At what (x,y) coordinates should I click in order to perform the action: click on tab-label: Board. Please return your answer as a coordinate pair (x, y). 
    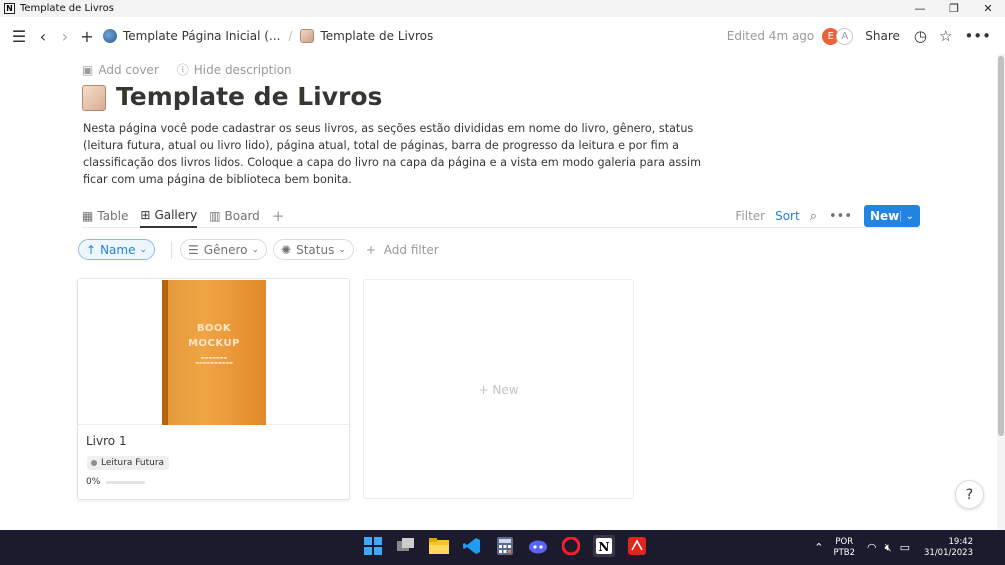
    Looking at the image, I should click on (242, 215).